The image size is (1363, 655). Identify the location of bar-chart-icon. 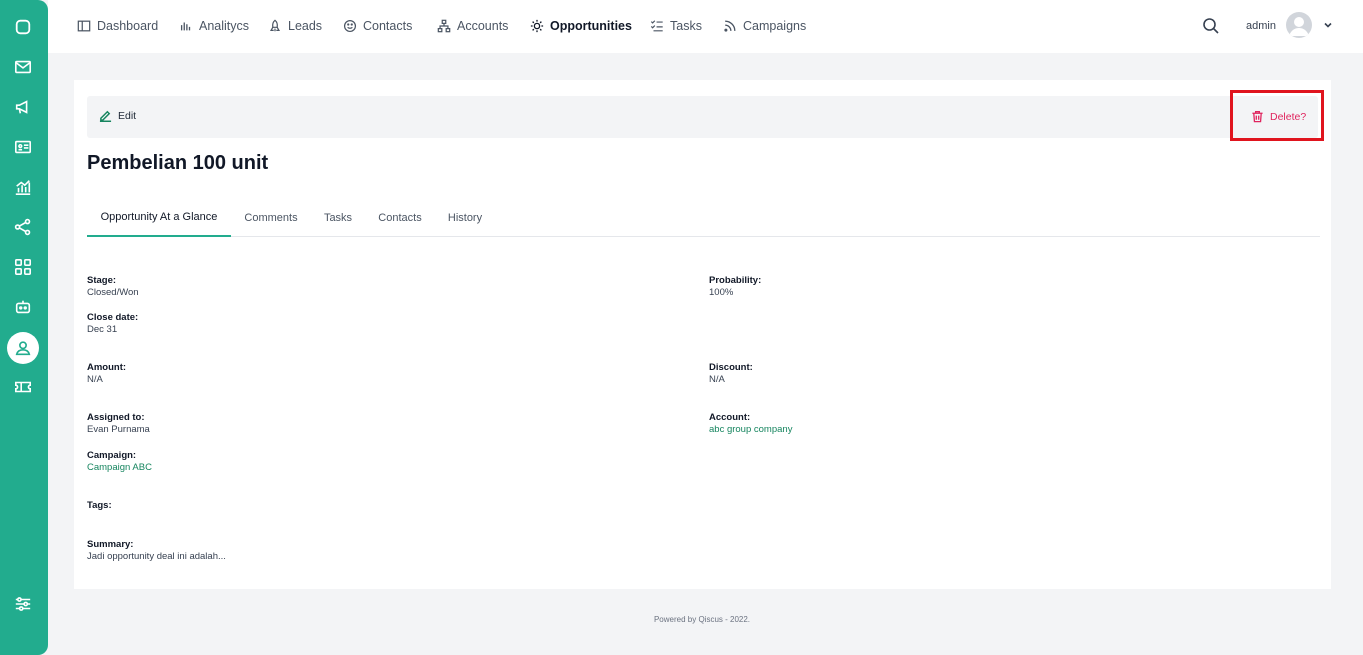
(185, 26).